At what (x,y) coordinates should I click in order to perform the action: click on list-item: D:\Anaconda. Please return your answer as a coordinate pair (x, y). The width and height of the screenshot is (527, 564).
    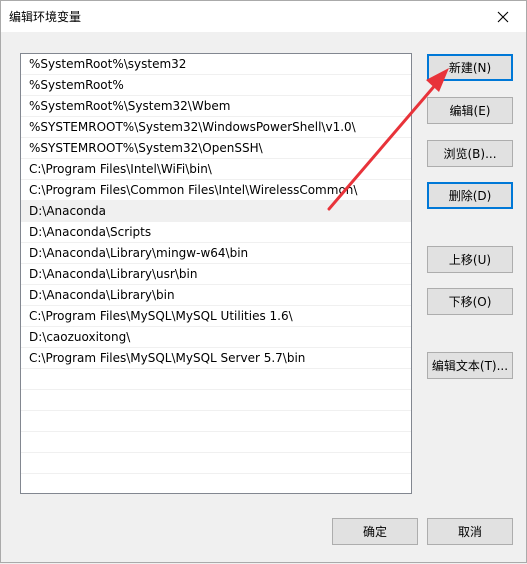
    Looking at the image, I should click on (216, 211).